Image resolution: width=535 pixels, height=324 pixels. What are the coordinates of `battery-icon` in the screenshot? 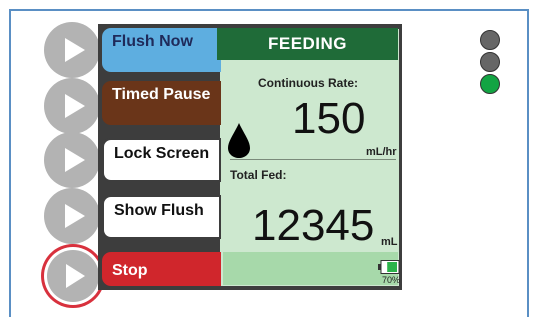 It's located at (389, 267).